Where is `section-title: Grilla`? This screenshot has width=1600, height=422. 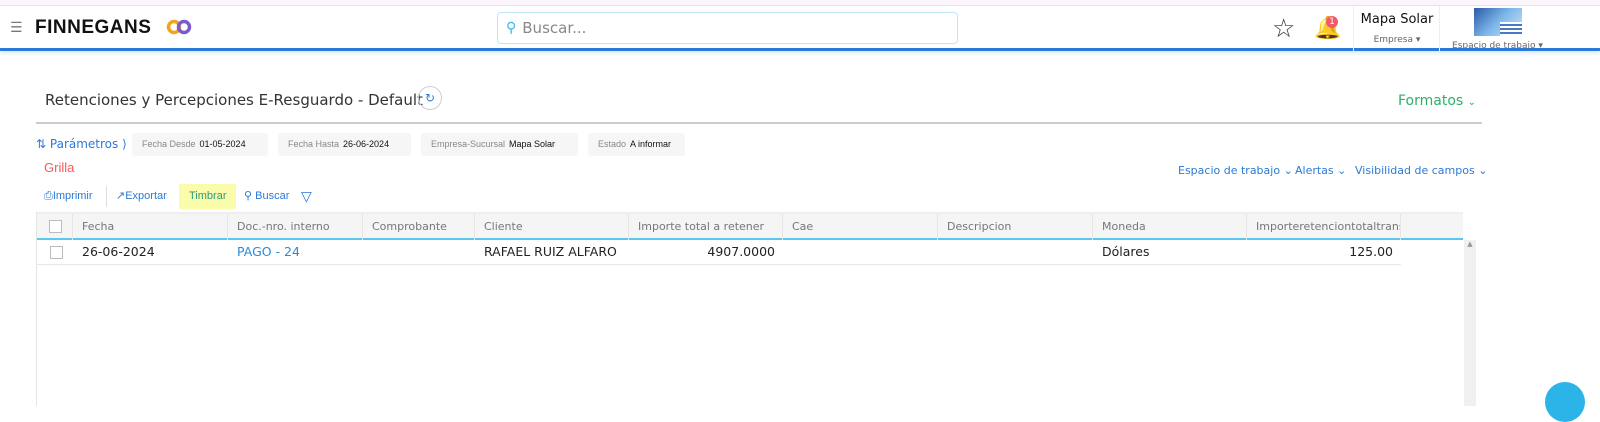
section-title: Grilla is located at coordinates (59, 167).